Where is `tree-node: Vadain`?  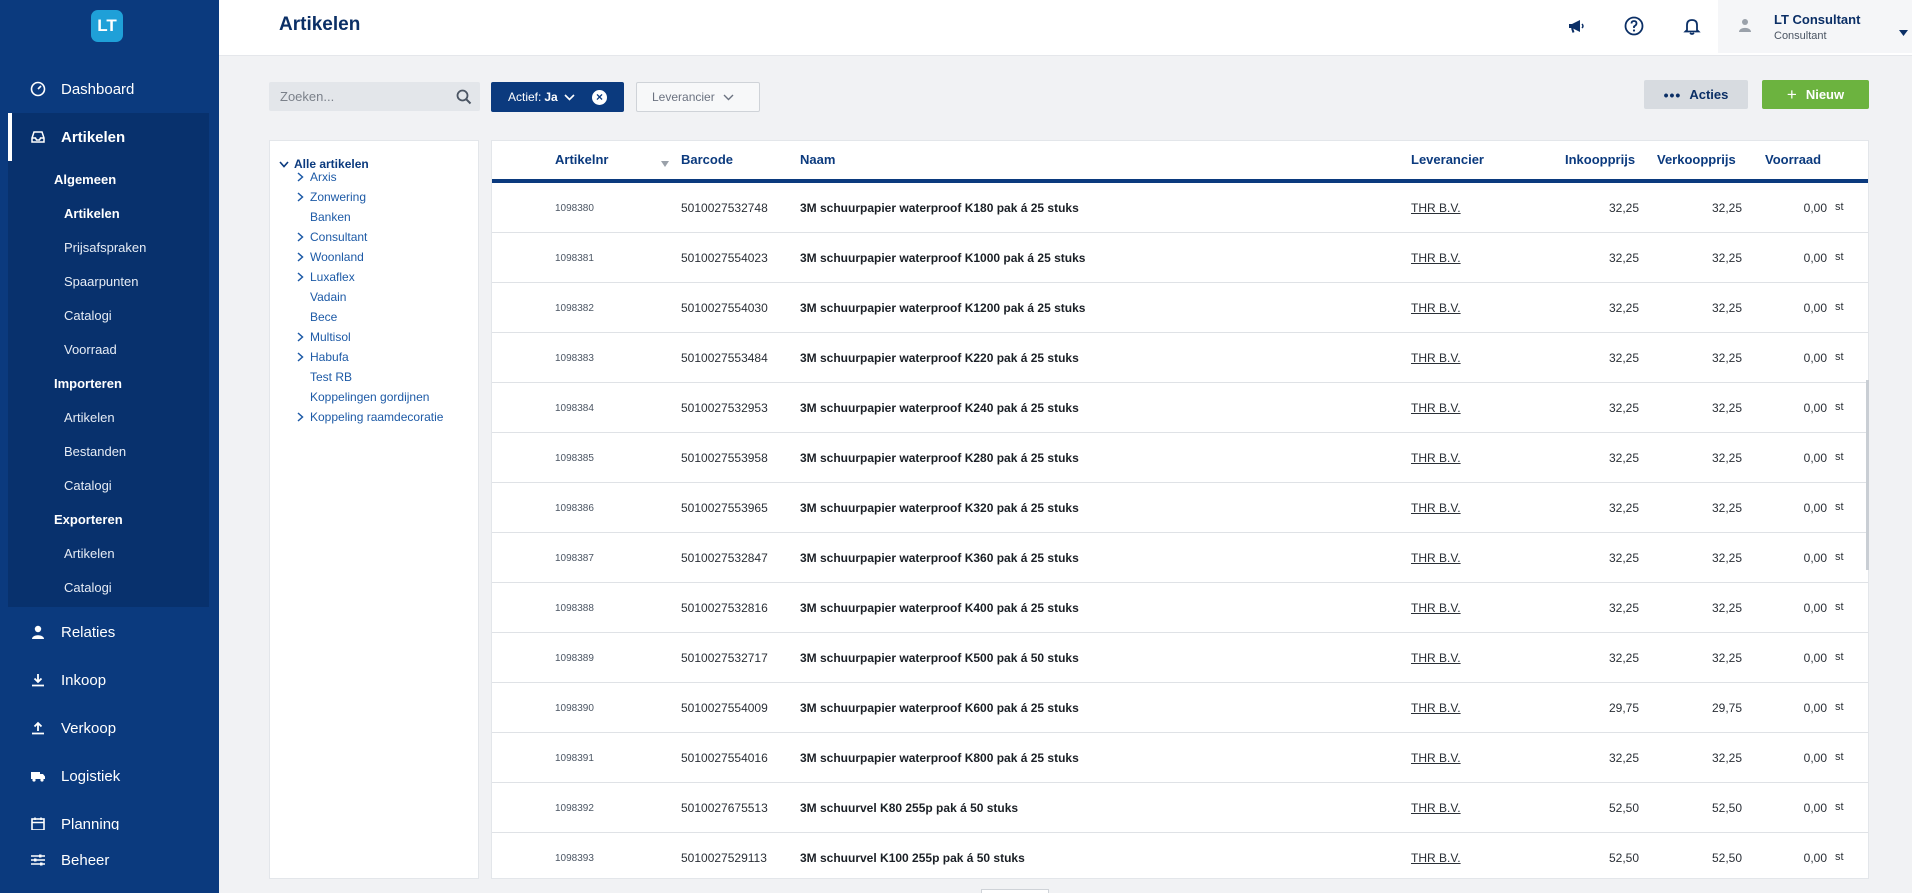 tree-node: Vadain is located at coordinates (320, 297).